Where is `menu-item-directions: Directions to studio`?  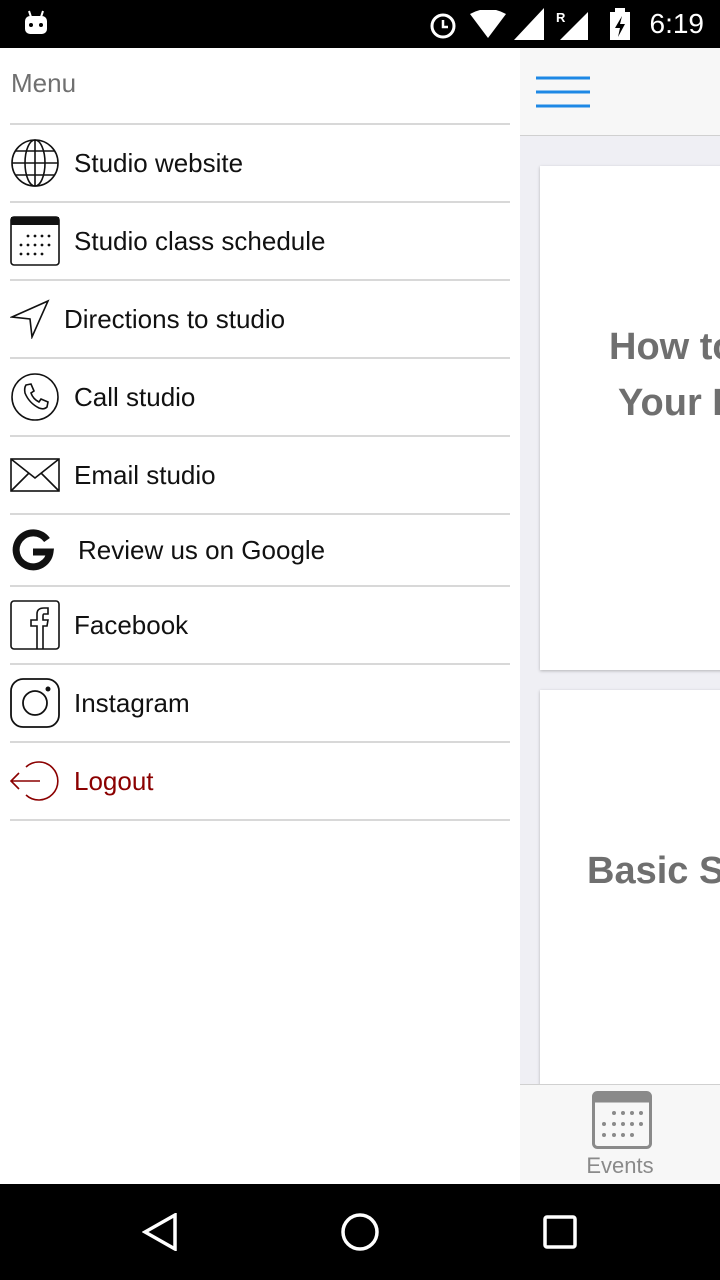 menu-item-directions: Directions to studio is located at coordinates (260, 318).